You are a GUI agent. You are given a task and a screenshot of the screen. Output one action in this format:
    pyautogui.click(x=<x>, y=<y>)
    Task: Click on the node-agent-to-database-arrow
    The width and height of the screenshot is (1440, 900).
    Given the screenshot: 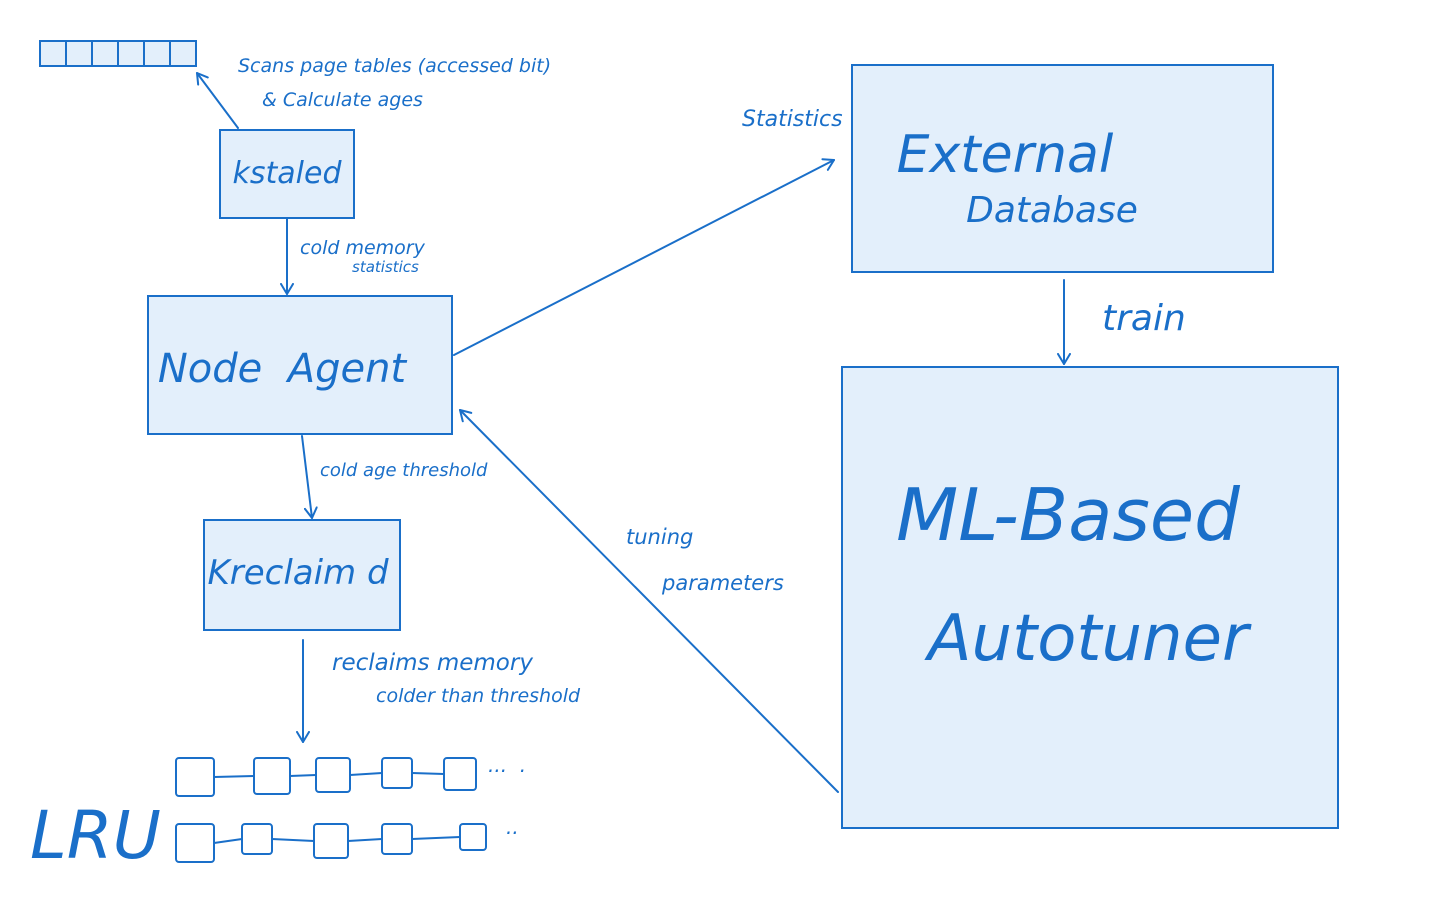 What is the action you would take?
    pyautogui.click(x=644, y=257)
    